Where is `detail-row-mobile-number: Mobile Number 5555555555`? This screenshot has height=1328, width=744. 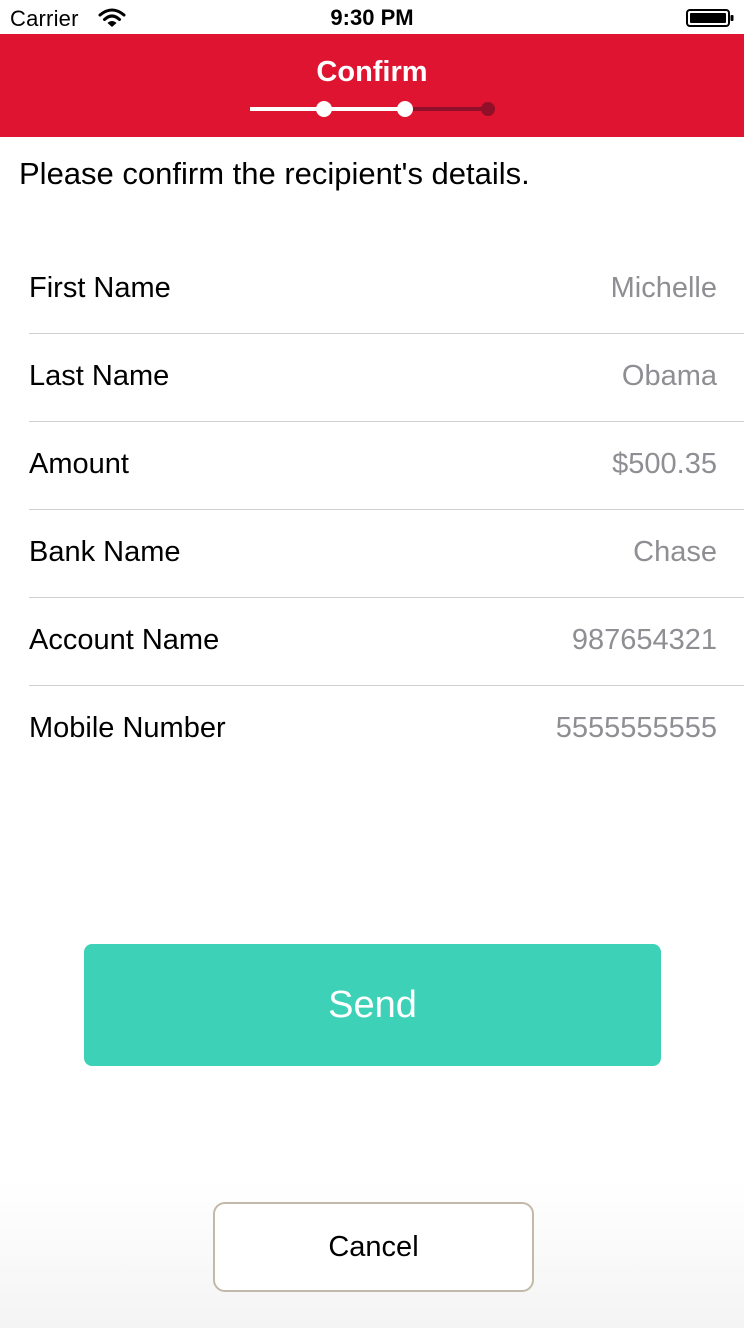
detail-row-mobile-number: Mobile Number 5555555555 is located at coordinates (386, 730).